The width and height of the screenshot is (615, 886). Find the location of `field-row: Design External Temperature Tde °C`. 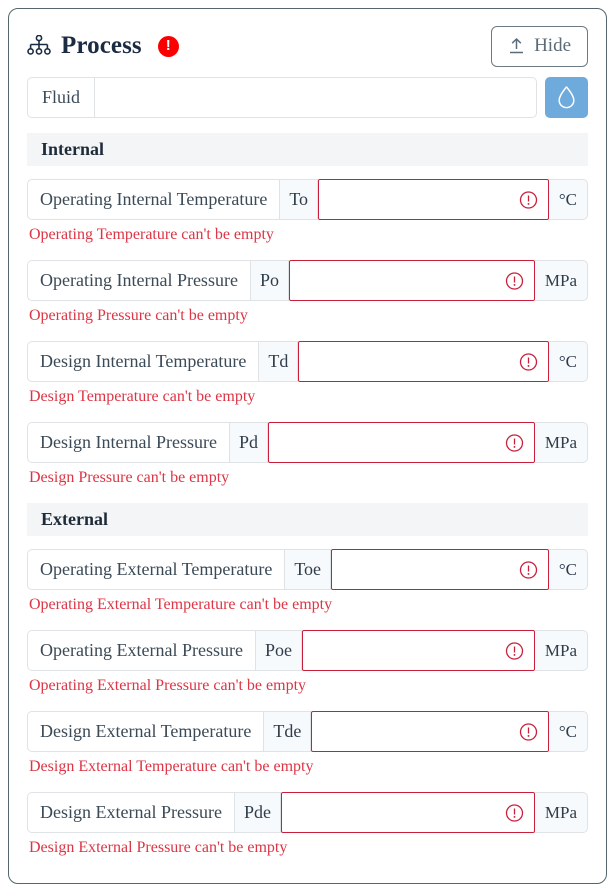

field-row: Design External Temperature Tde °C is located at coordinates (307, 731).